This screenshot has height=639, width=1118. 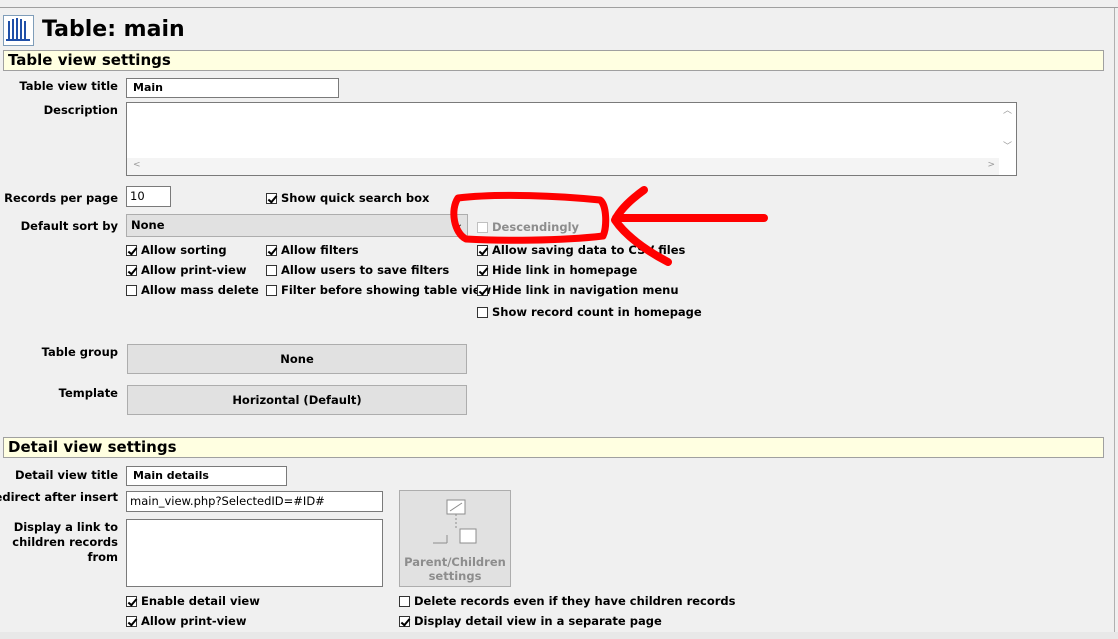 What do you see at coordinates (254, 553) in the screenshot?
I see `children-records-list` at bounding box center [254, 553].